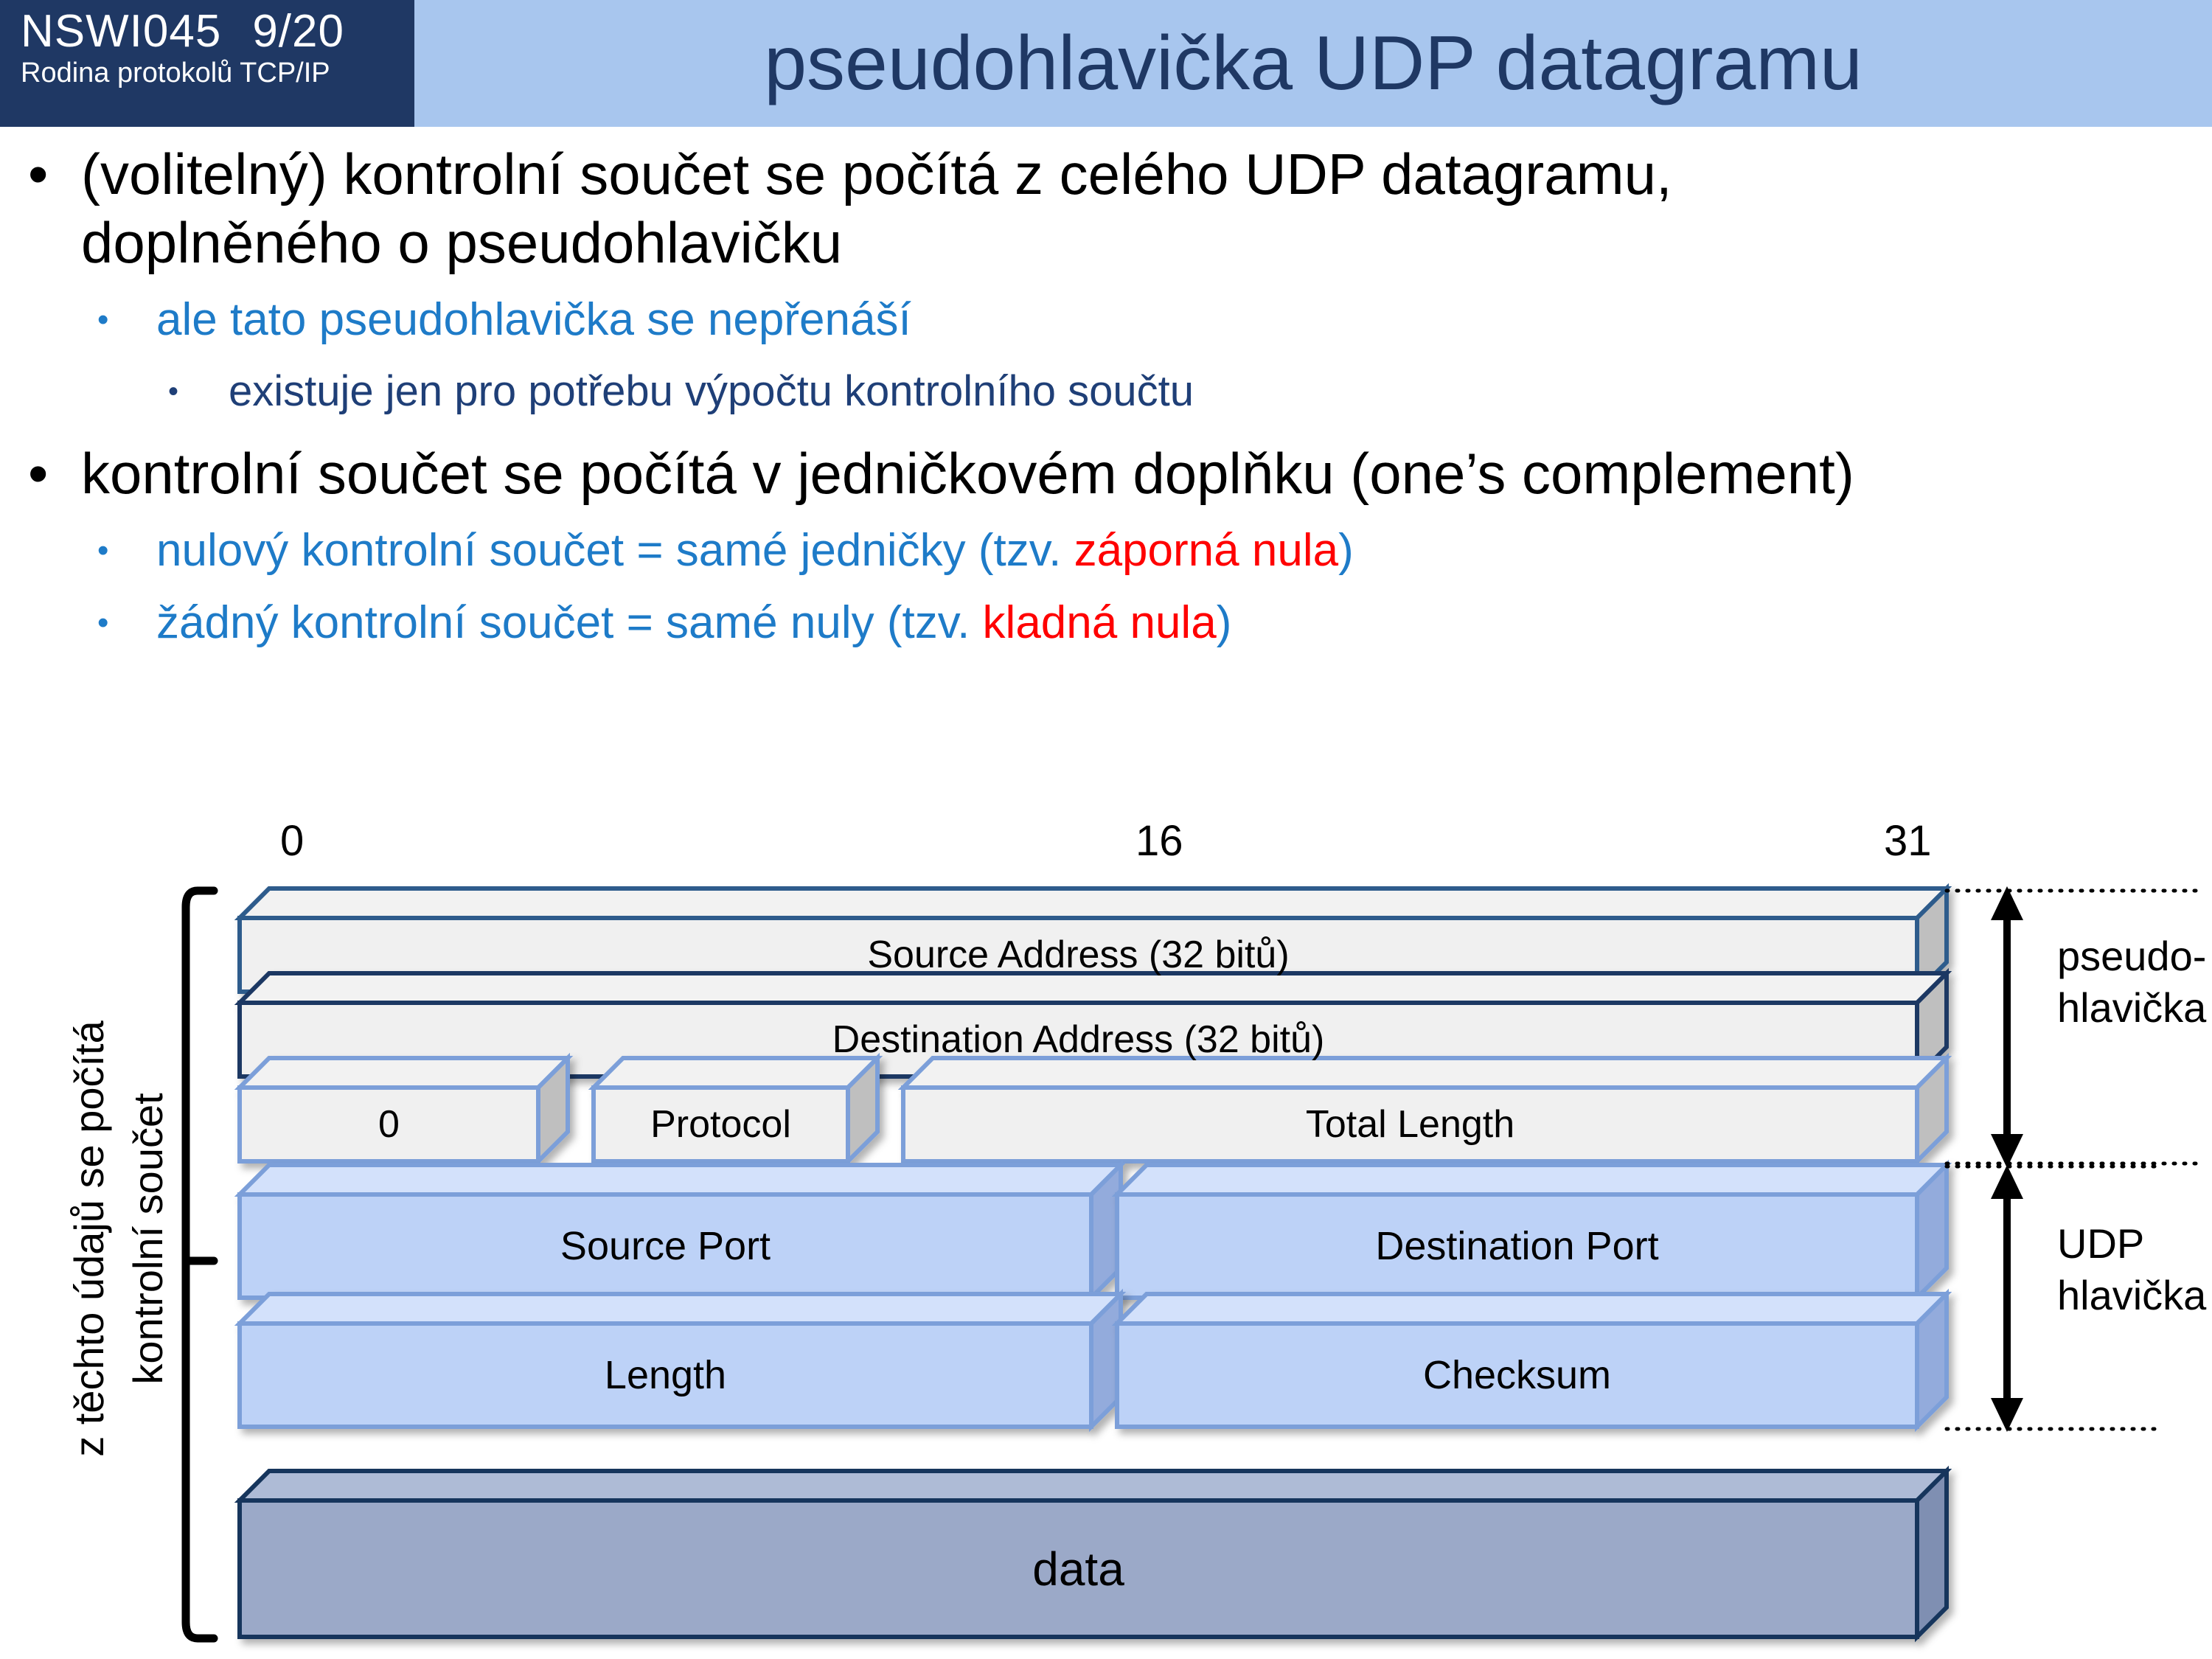  I want to click on bracket-label-udp-header-line2: hlavička, so click(2132, 1295).